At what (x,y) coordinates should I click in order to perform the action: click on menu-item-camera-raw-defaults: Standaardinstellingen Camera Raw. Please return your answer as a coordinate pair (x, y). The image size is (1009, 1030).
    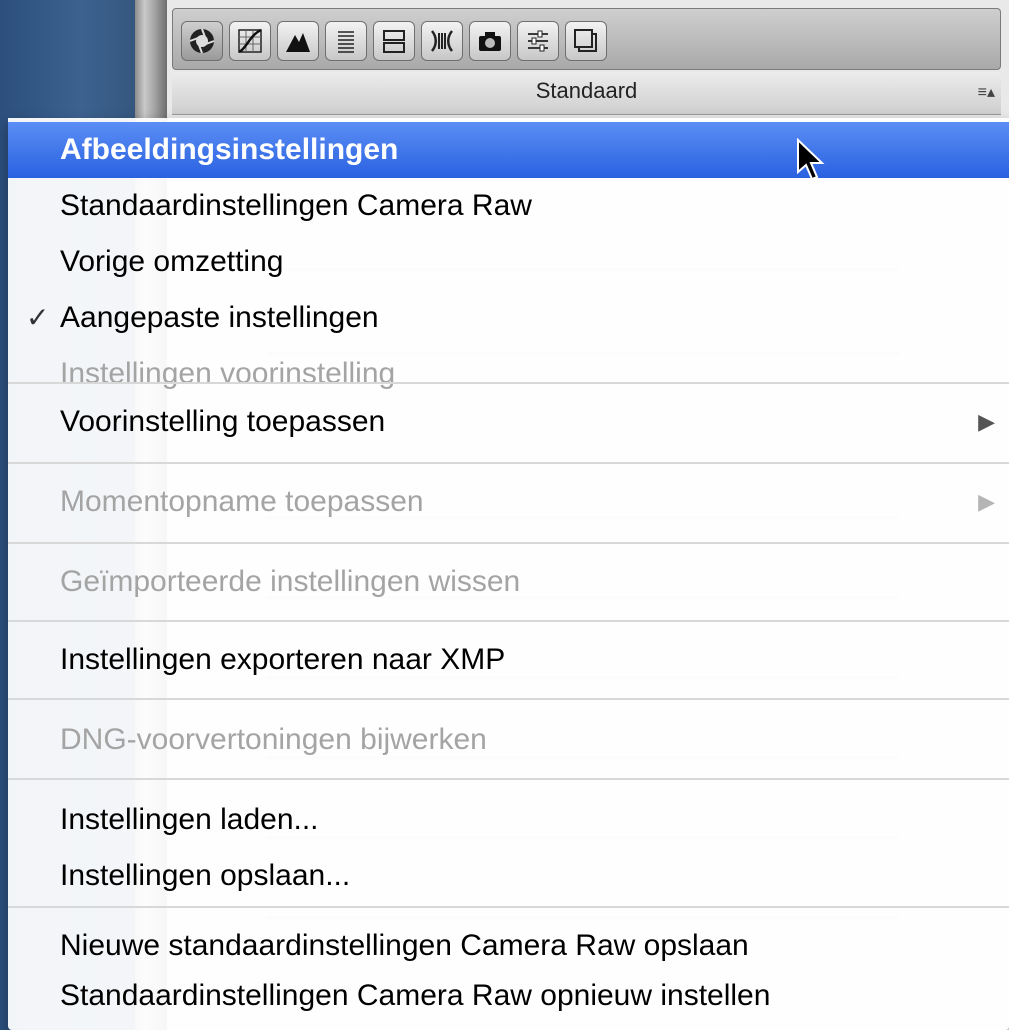
    Looking at the image, I should click on (508, 206).